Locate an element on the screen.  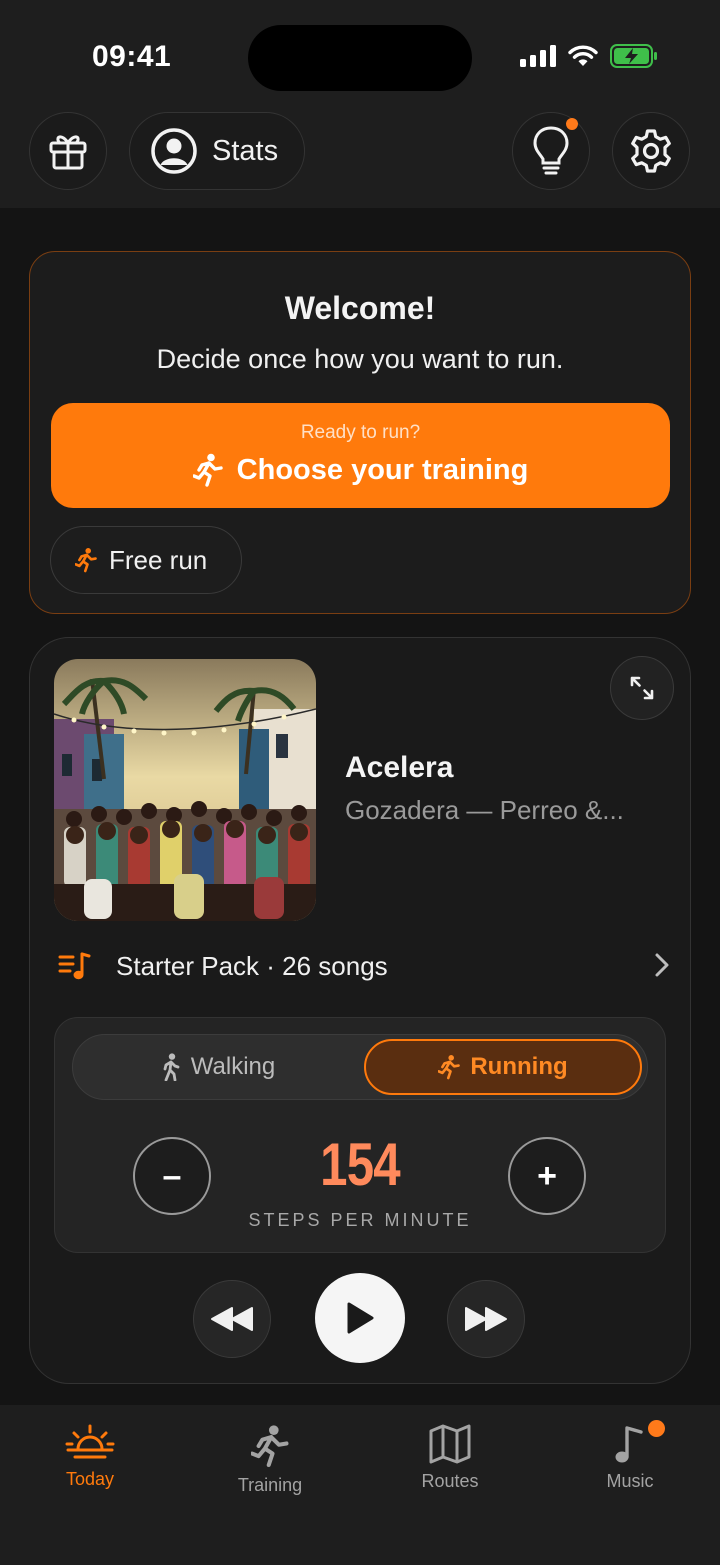
tab-bar: Today Training Routes Music is located at coordinates (360, 1485).